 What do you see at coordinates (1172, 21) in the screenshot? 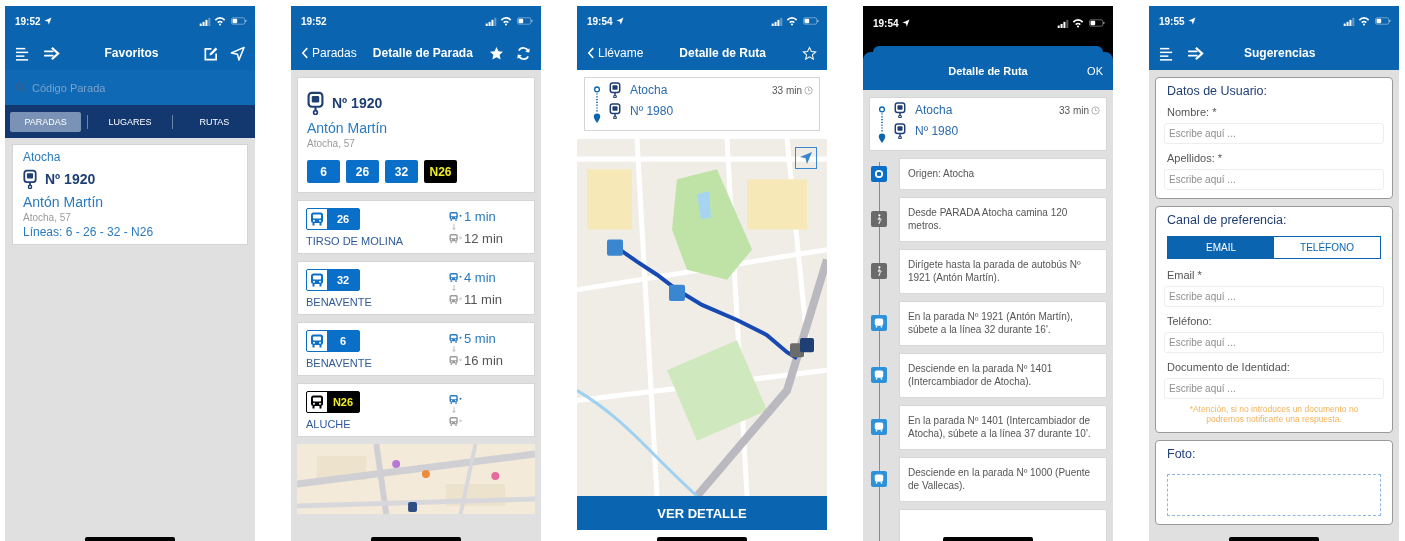
I see `status-time: 19:55` at bounding box center [1172, 21].